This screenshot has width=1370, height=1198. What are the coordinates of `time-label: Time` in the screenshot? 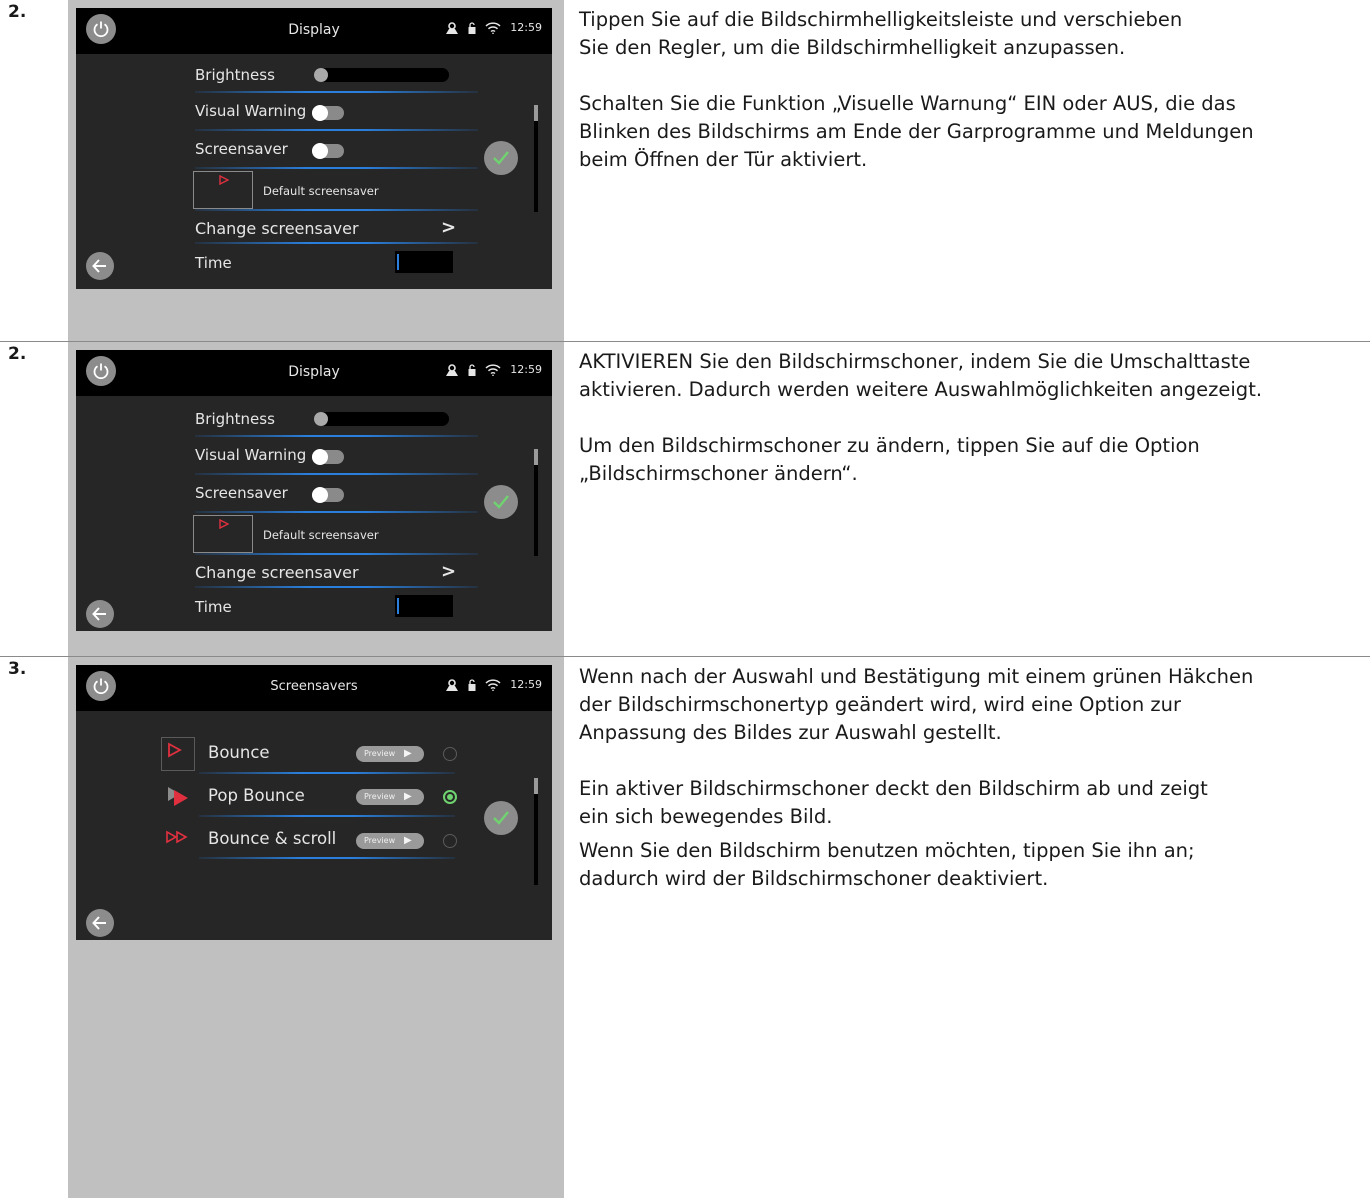 It's located at (213, 607).